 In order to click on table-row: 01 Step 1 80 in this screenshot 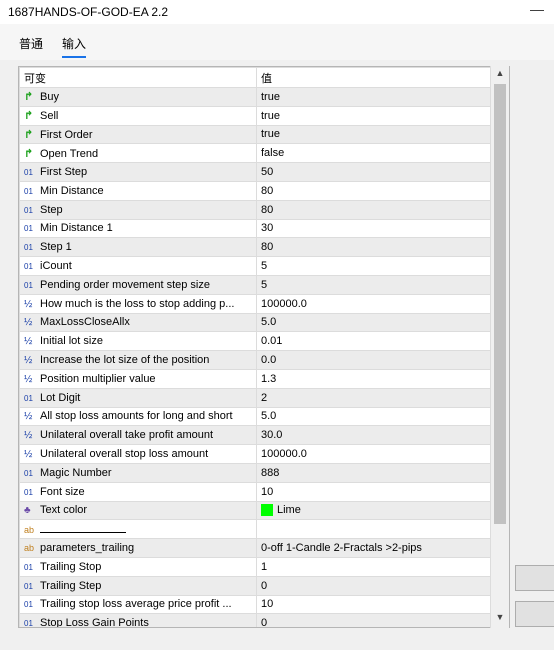, I will do `click(258, 247)`.